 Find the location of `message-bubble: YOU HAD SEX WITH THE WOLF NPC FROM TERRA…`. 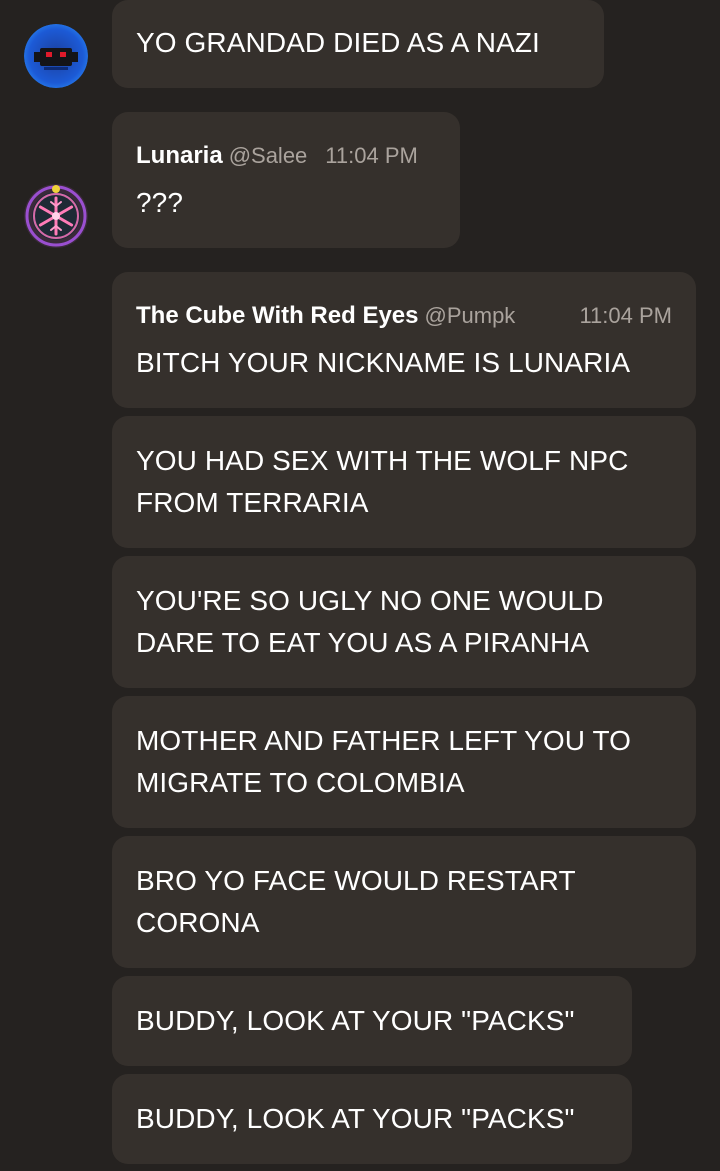

message-bubble: YOU HAD SEX WITH THE WOLF NPC FROM TERRA… is located at coordinates (404, 482).